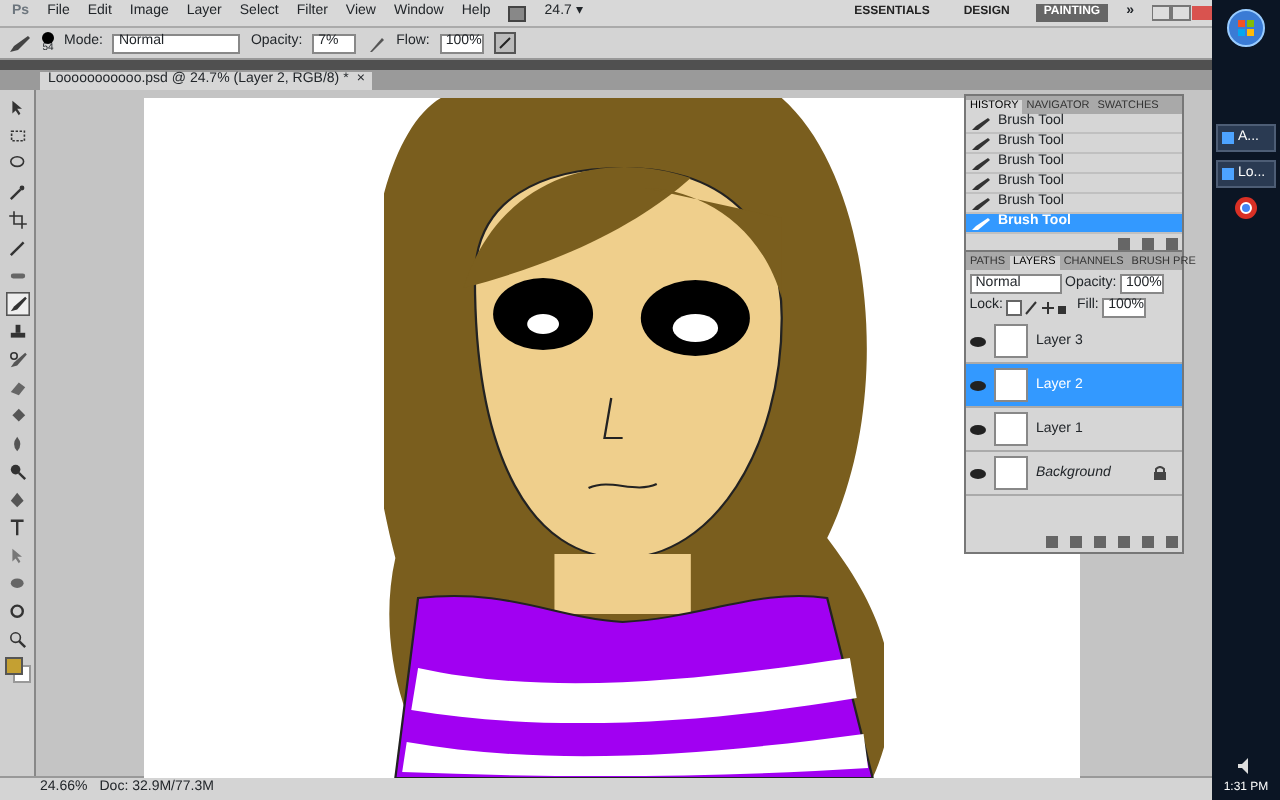  What do you see at coordinates (17, 248) in the screenshot?
I see `eyedropper-tool-icon` at bounding box center [17, 248].